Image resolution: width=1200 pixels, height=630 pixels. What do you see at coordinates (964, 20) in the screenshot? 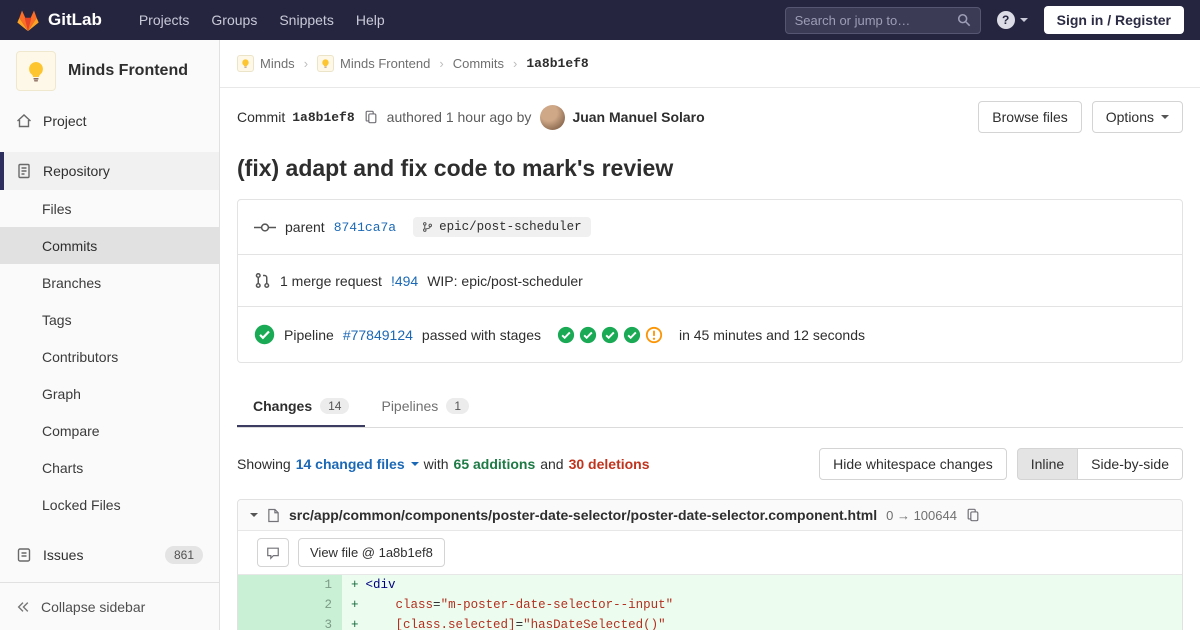
I see `search-icon` at bounding box center [964, 20].